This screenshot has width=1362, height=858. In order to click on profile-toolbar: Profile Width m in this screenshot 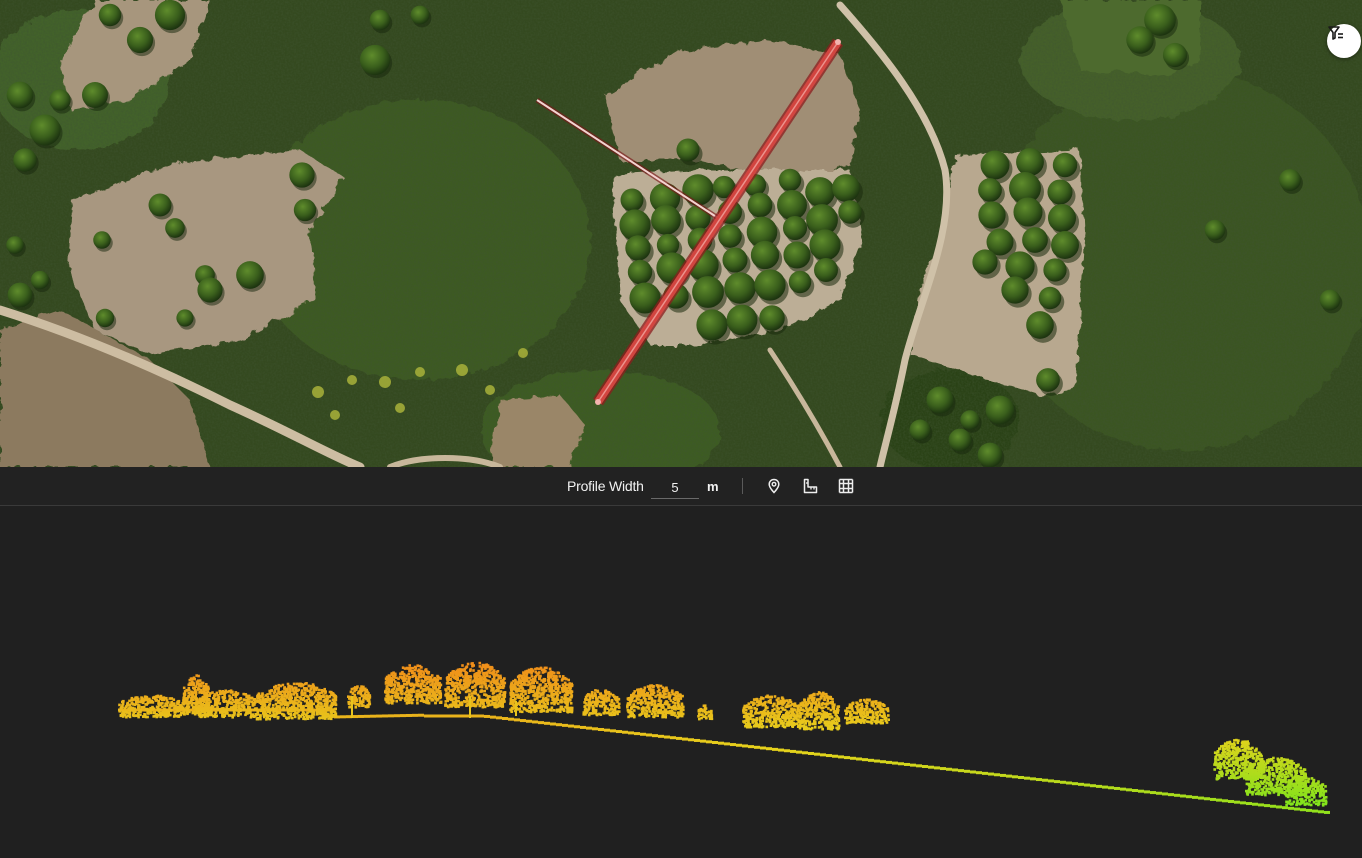, I will do `click(681, 486)`.